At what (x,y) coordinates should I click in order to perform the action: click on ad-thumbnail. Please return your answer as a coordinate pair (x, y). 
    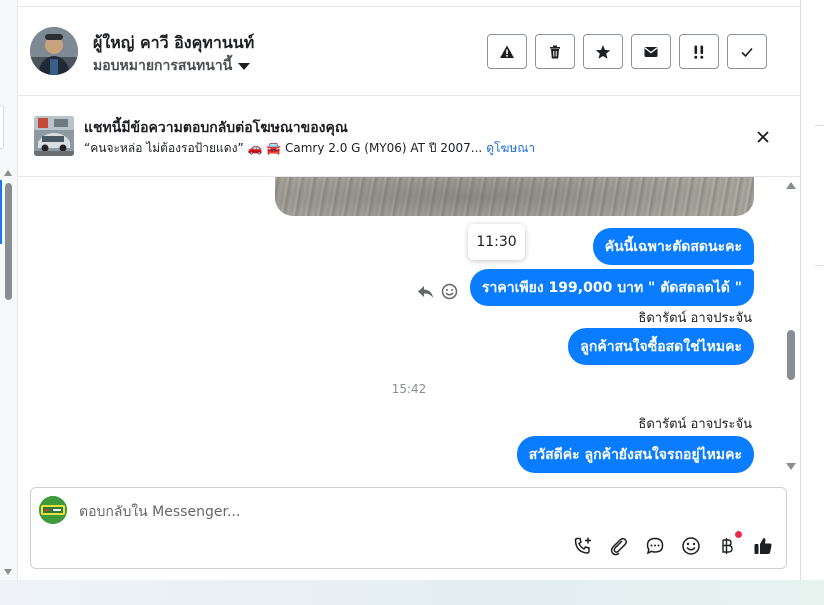
    Looking at the image, I should click on (54, 136).